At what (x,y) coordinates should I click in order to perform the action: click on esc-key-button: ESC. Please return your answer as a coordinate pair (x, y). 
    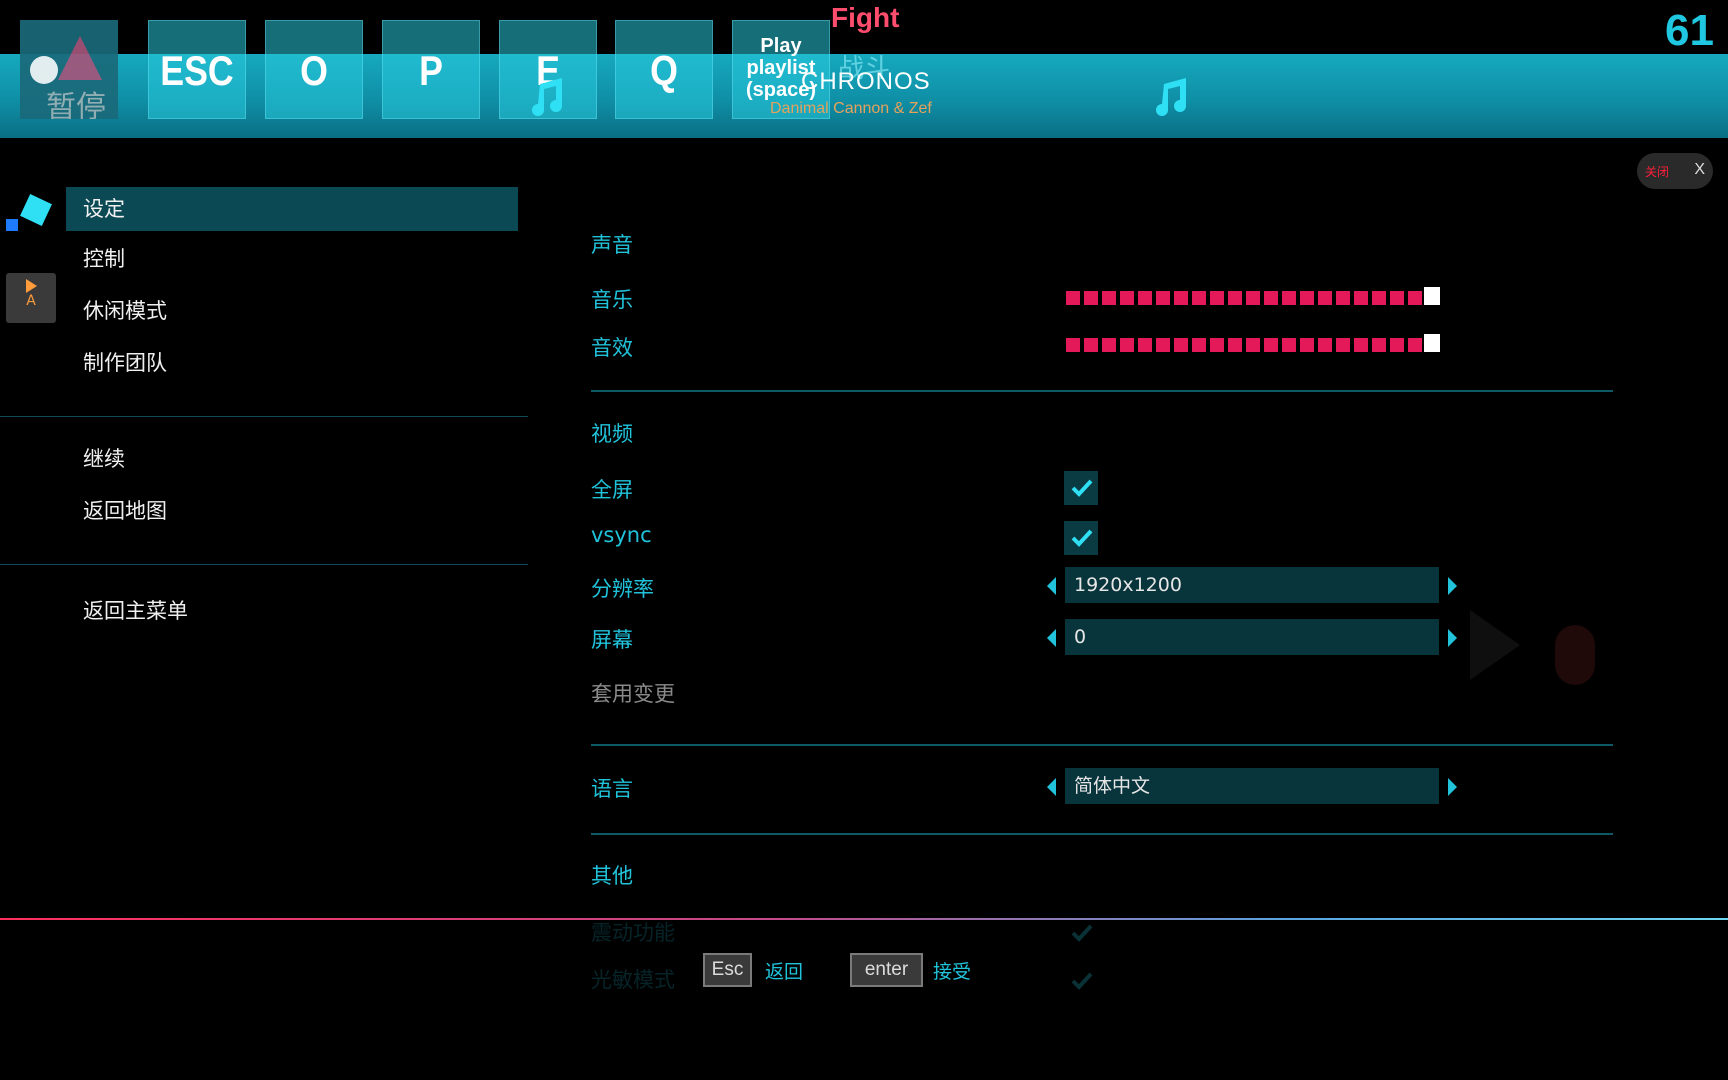
    Looking at the image, I should click on (197, 69).